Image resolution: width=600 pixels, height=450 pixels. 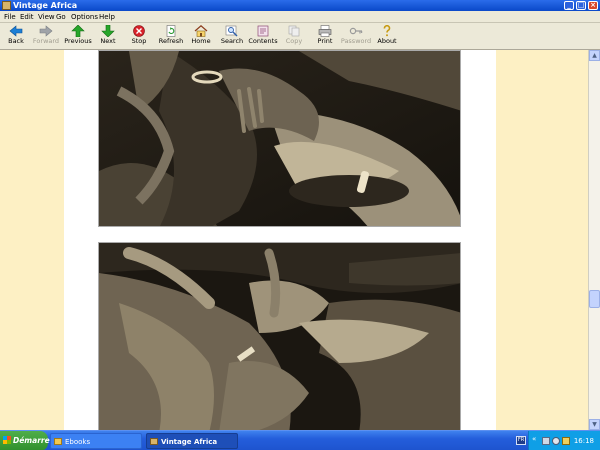 I want to click on menu-edit: Edit, so click(x=27, y=17).